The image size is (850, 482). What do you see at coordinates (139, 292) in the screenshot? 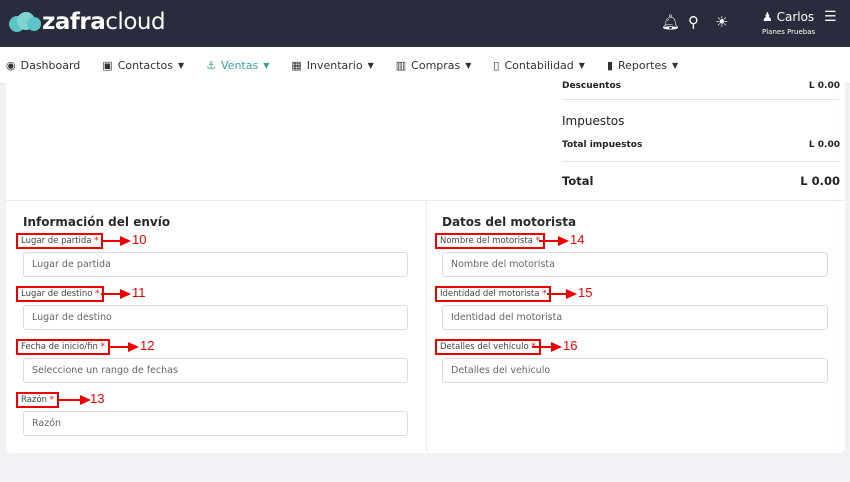
I see `annotation-number: 11` at bounding box center [139, 292].